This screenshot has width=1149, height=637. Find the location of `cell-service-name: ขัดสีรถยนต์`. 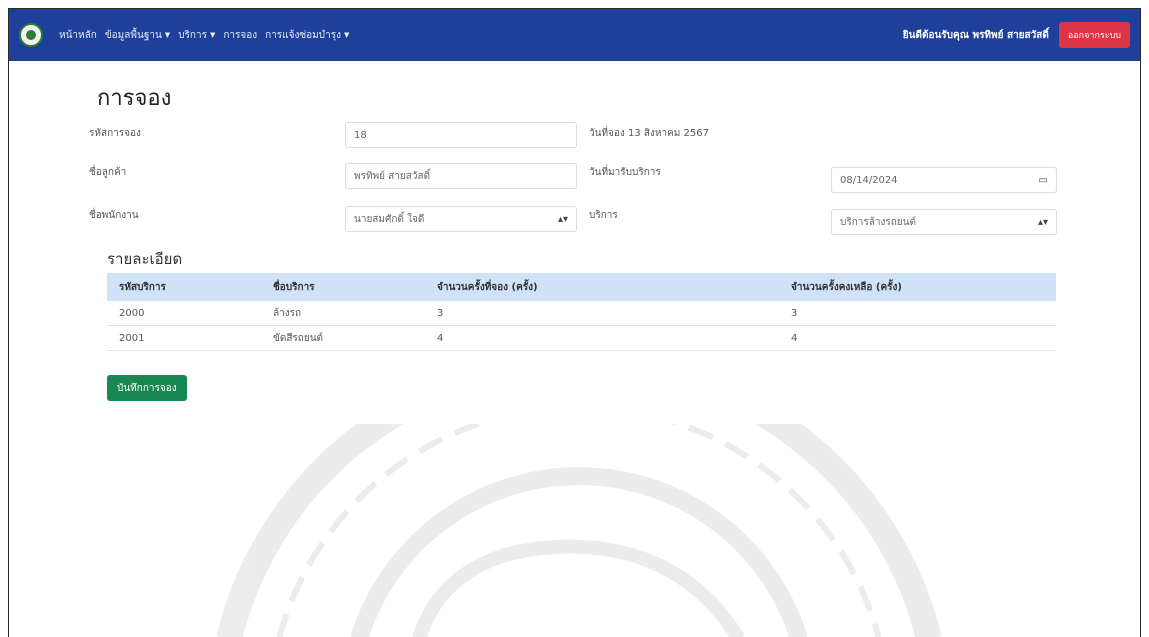

cell-service-name: ขัดสีรถยนต์ is located at coordinates (343, 338).